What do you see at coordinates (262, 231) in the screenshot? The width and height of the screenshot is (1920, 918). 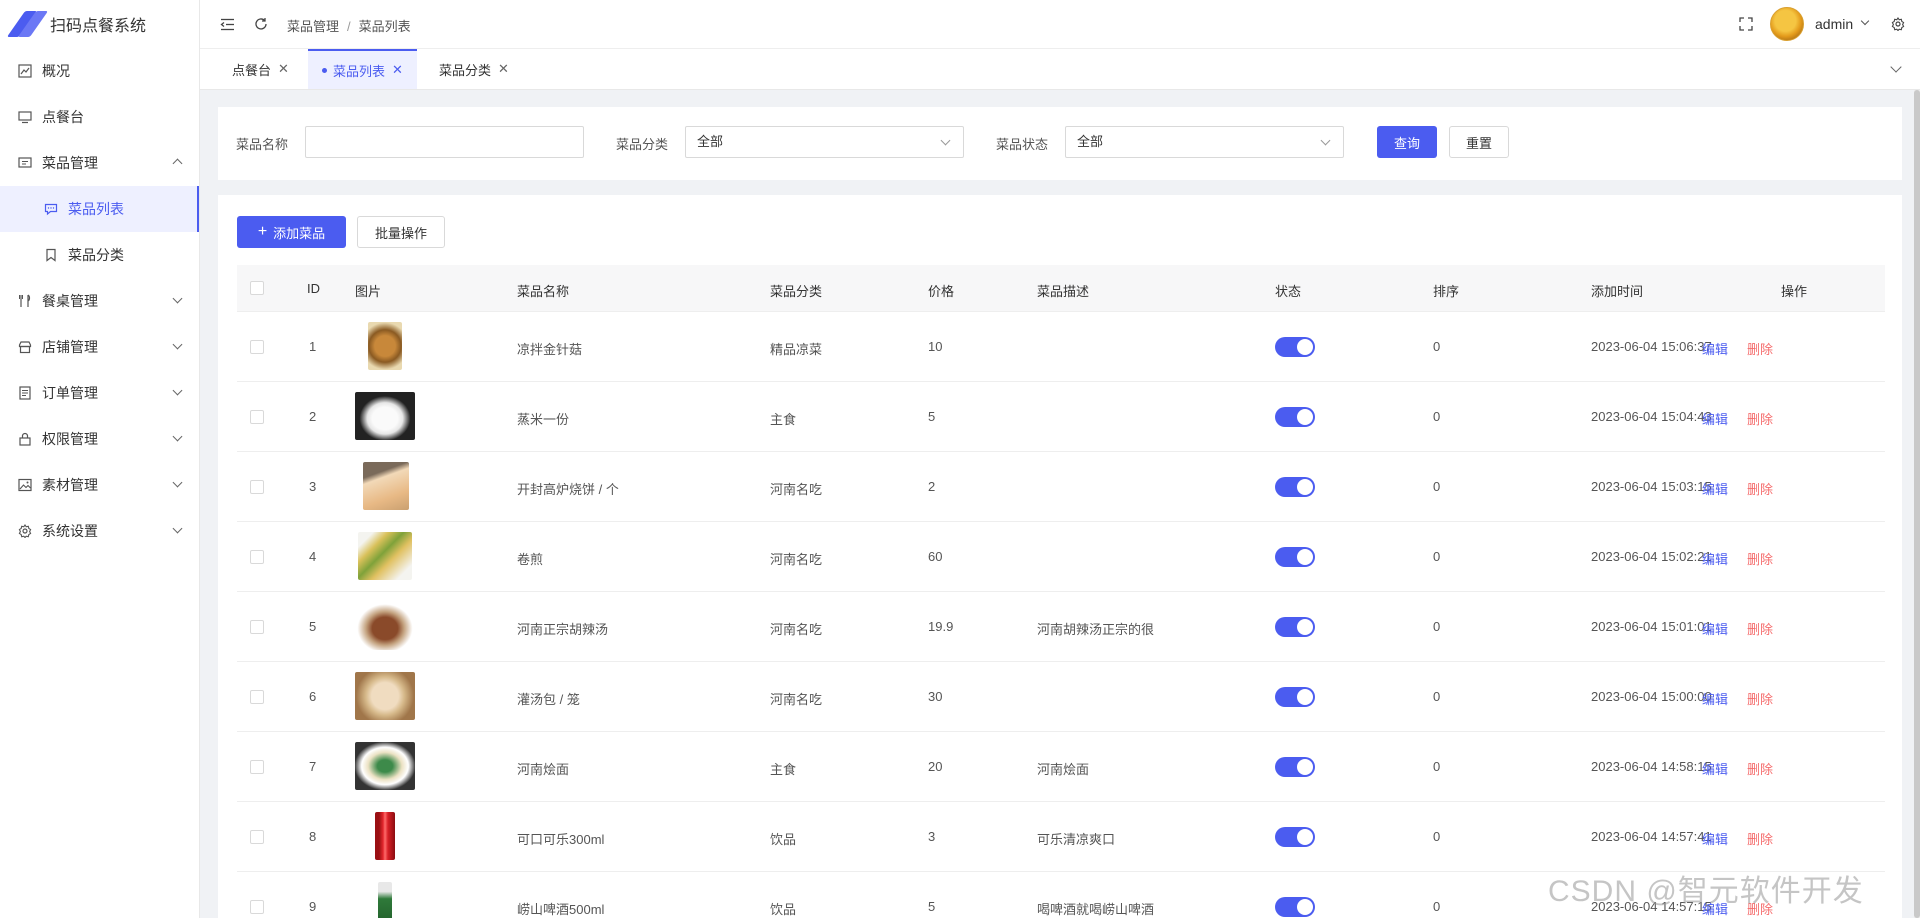 I see `plus-icon: +` at bounding box center [262, 231].